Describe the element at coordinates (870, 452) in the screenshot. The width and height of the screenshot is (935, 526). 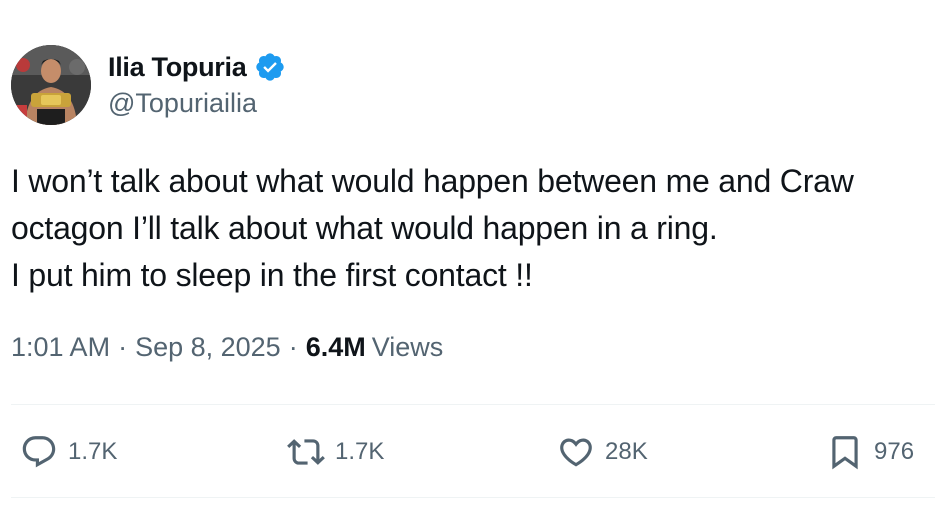
I see `bookmark-button: 976` at that location.